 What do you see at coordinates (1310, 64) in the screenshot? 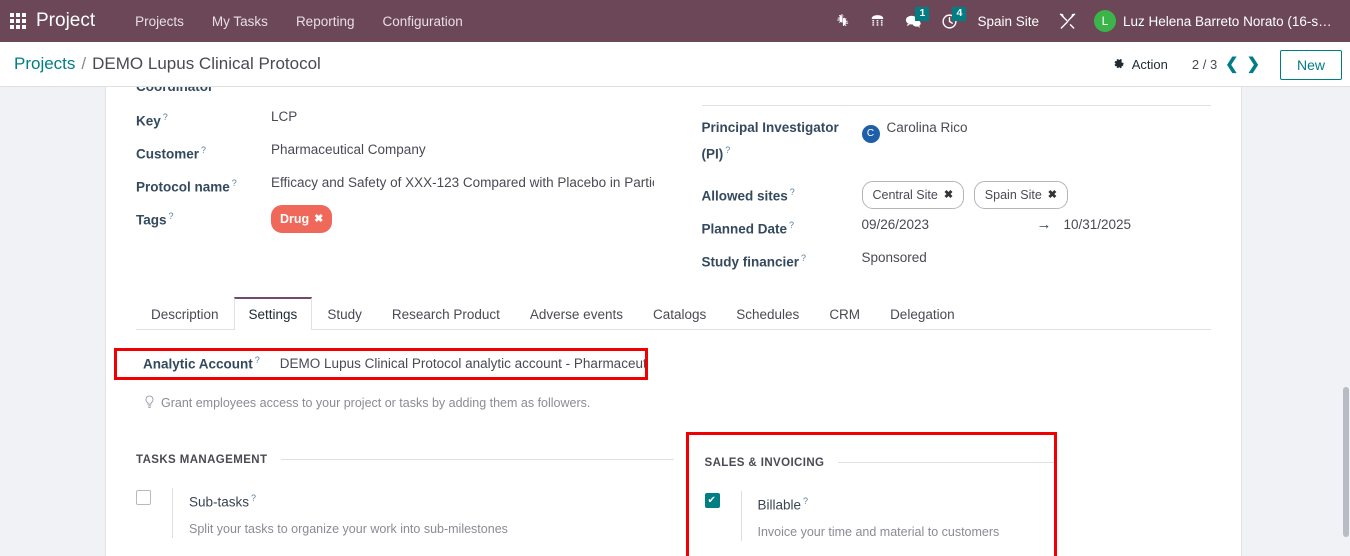
I see `new-button: New` at bounding box center [1310, 64].